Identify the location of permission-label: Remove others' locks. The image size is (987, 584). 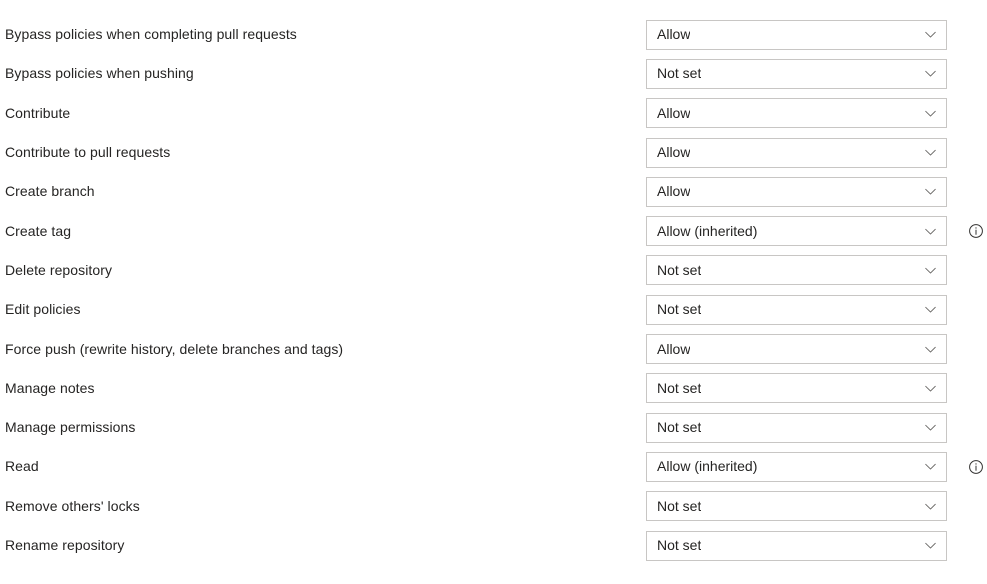
(72, 505).